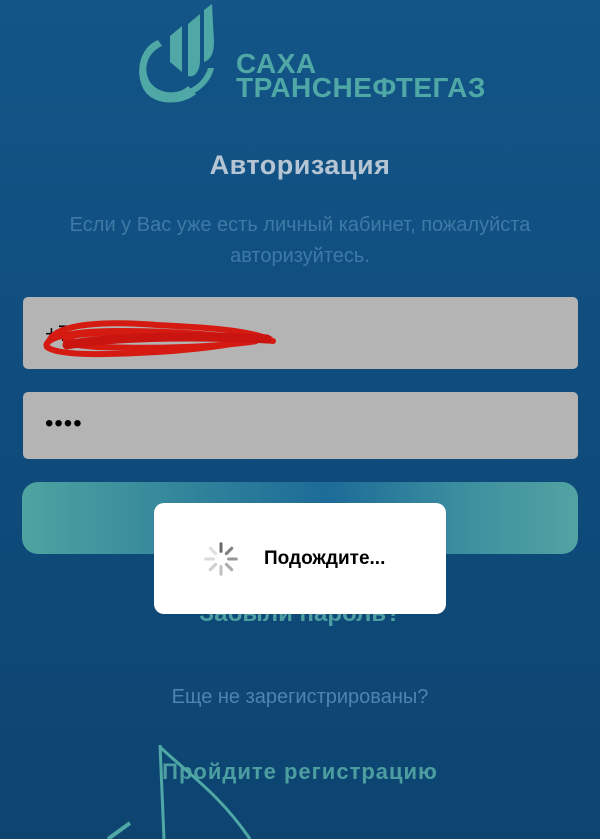 The image size is (600, 839). What do you see at coordinates (300, 425) in the screenshot?
I see `password-input: ••••` at bounding box center [300, 425].